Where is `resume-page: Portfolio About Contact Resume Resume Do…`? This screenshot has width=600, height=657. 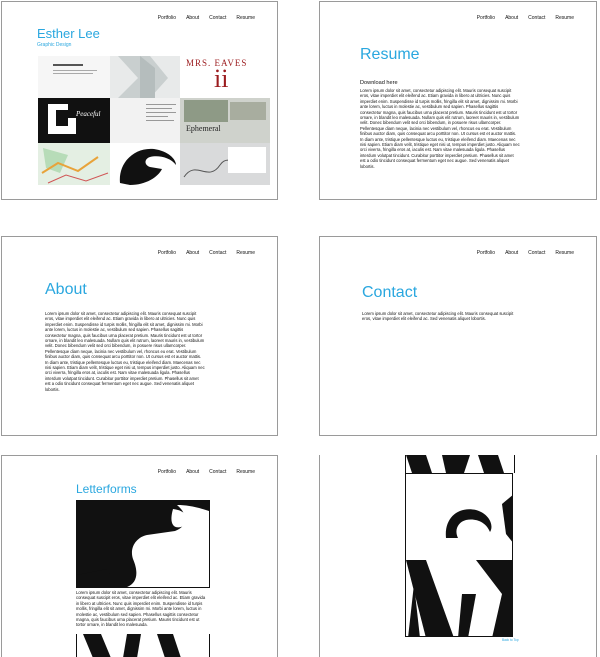
resume-page: Portfolio About Contact Resume Resume Do… is located at coordinates (458, 100).